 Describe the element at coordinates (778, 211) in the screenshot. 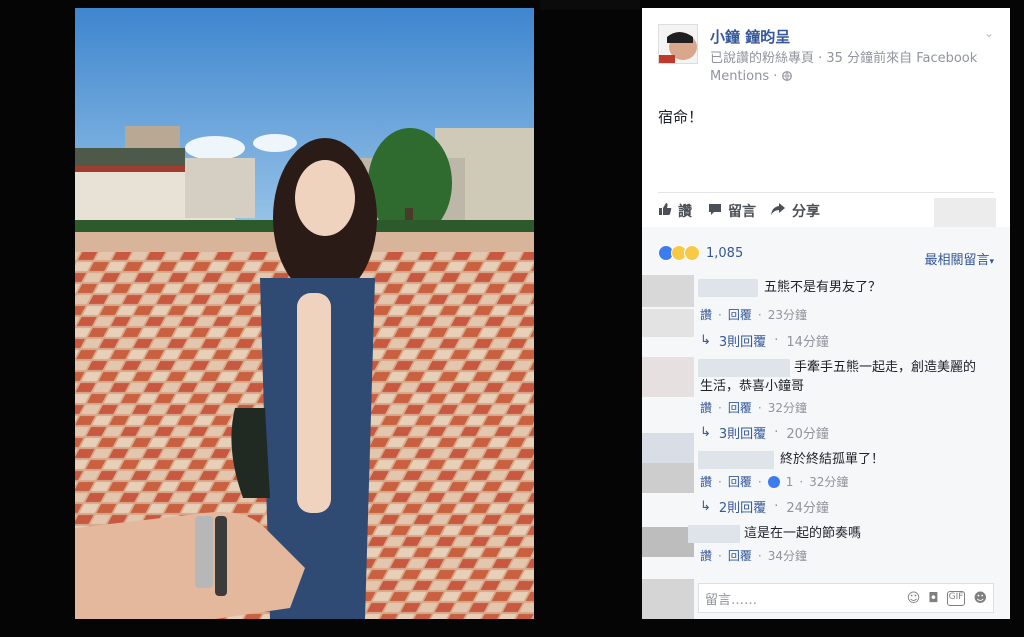

I see `share-arrow-icon` at that location.